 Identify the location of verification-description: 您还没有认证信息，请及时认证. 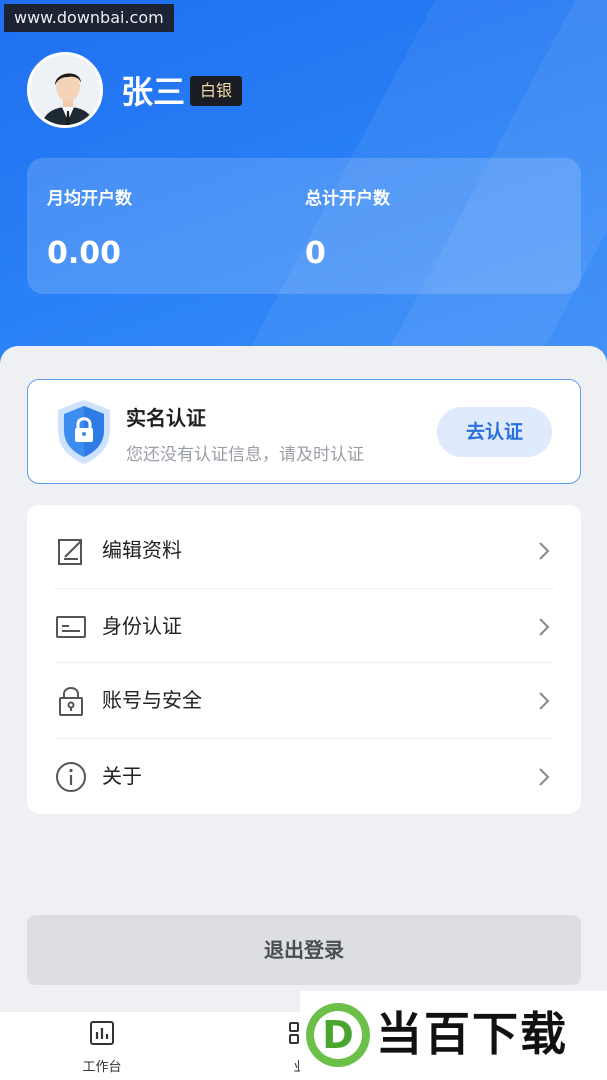
(245, 455).